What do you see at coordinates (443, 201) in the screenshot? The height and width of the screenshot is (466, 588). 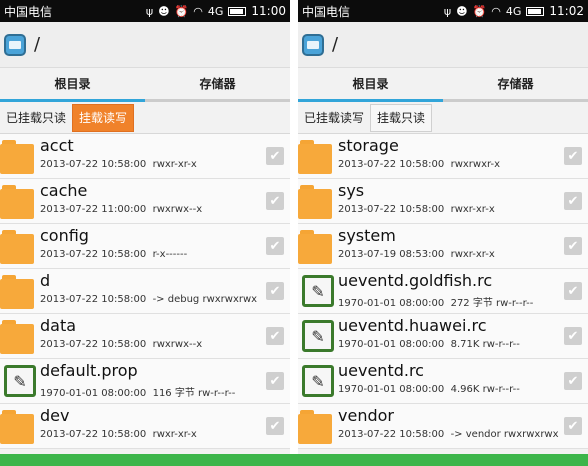 I see `list-item: sys 2013-07-22 10:58:00 rwxr-xr-x ✔` at bounding box center [443, 201].